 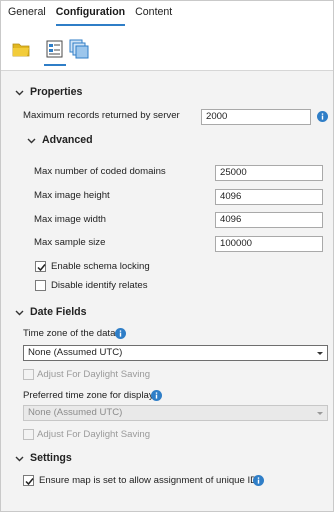 I want to click on tab-configuration: Configuration, so click(x=90, y=16).